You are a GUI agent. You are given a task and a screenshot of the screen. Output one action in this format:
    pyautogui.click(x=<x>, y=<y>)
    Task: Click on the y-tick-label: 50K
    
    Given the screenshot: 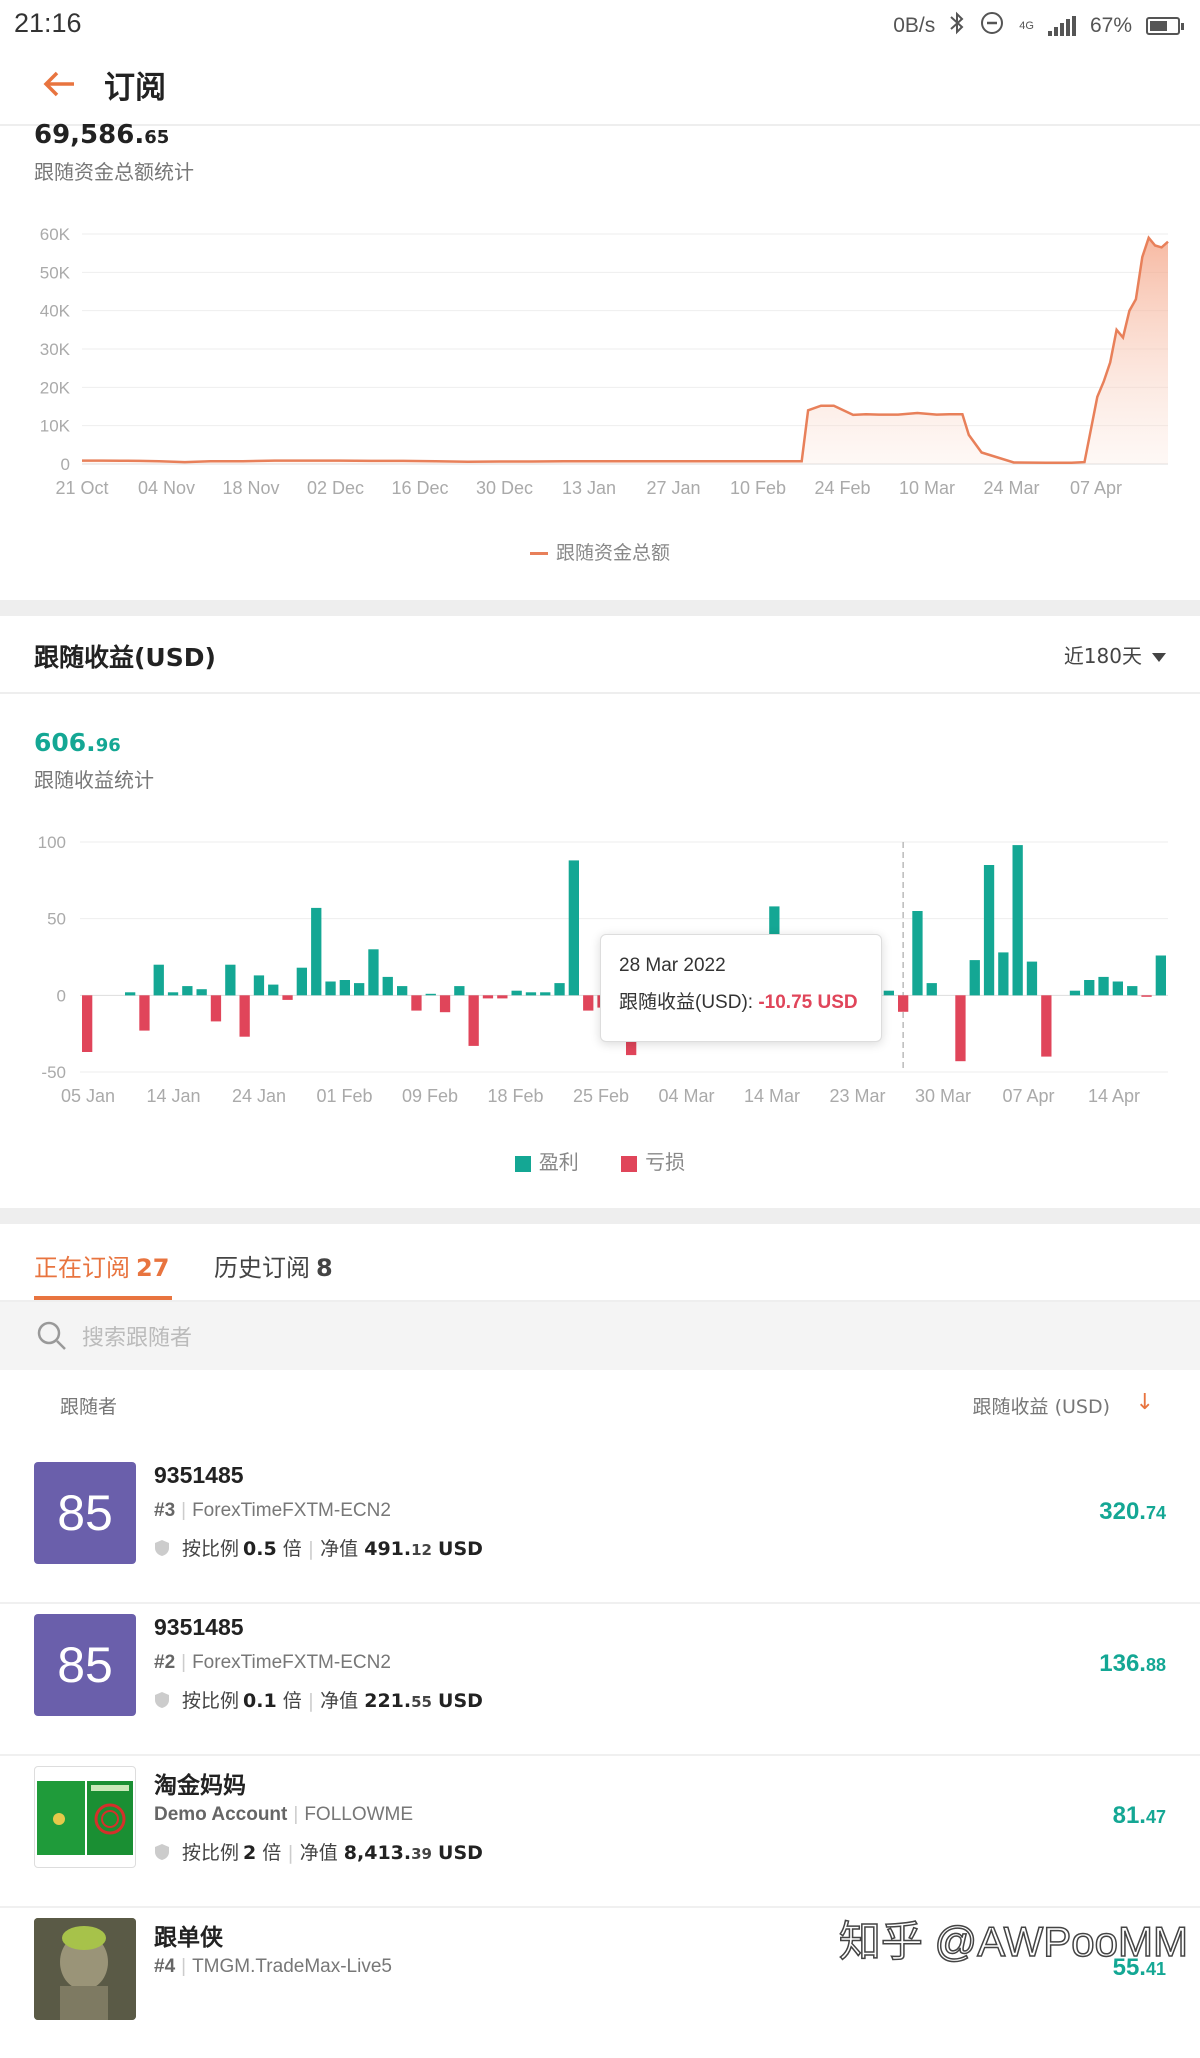 What is the action you would take?
    pyautogui.click(x=55, y=272)
    